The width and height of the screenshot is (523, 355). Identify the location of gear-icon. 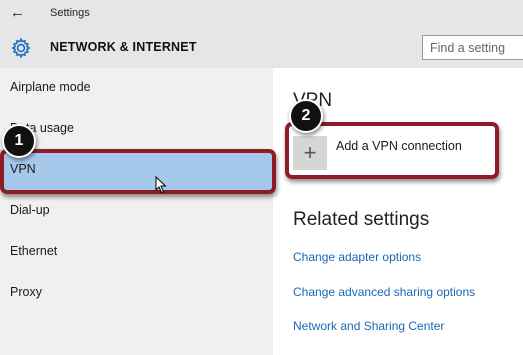
(21, 48).